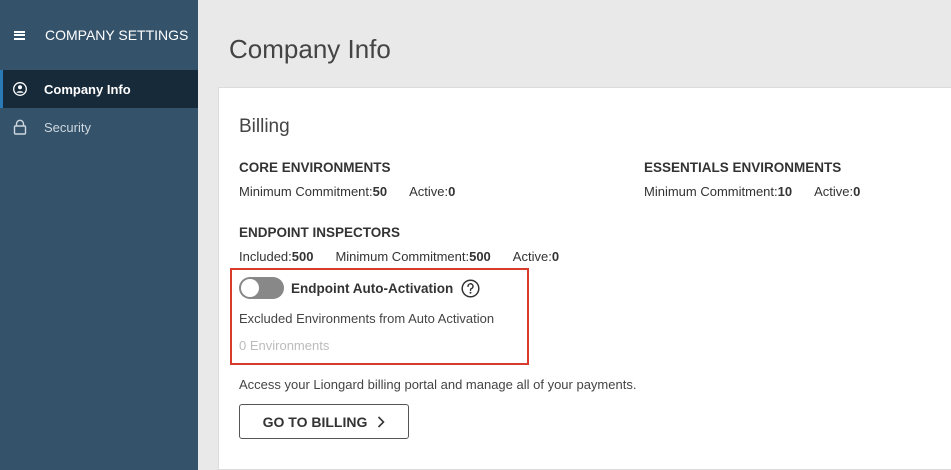  I want to click on essentials-min-label: Minimum Commitment:, so click(711, 191).